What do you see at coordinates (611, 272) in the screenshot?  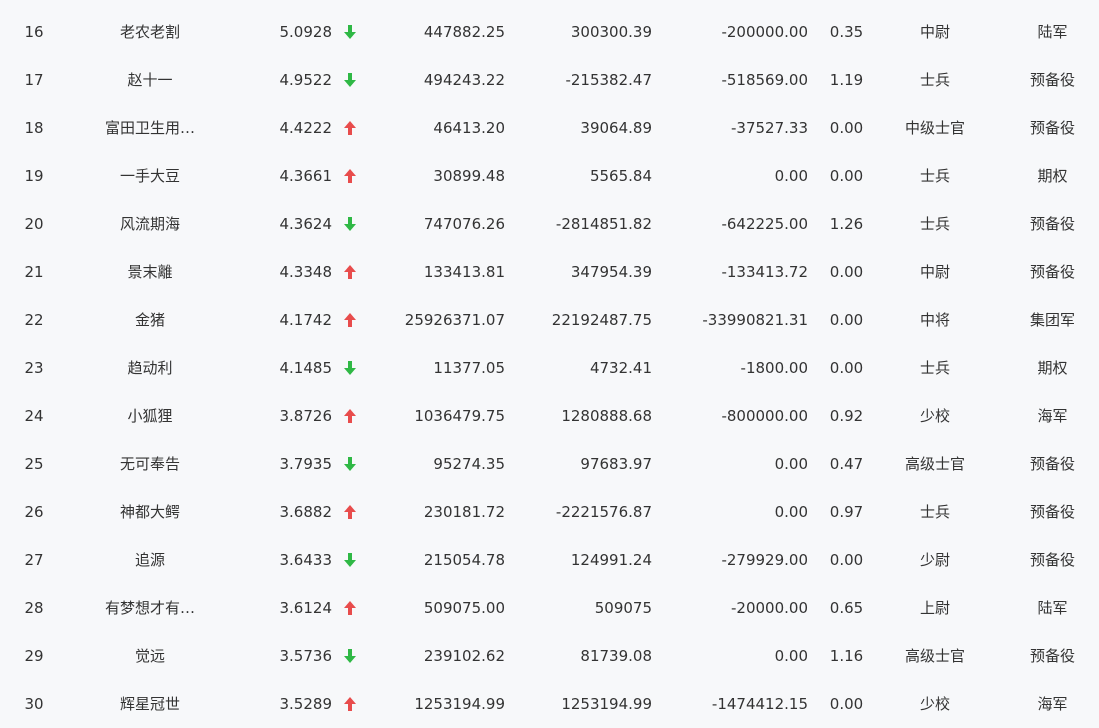 I see `value-b-cell: 347954.39` at bounding box center [611, 272].